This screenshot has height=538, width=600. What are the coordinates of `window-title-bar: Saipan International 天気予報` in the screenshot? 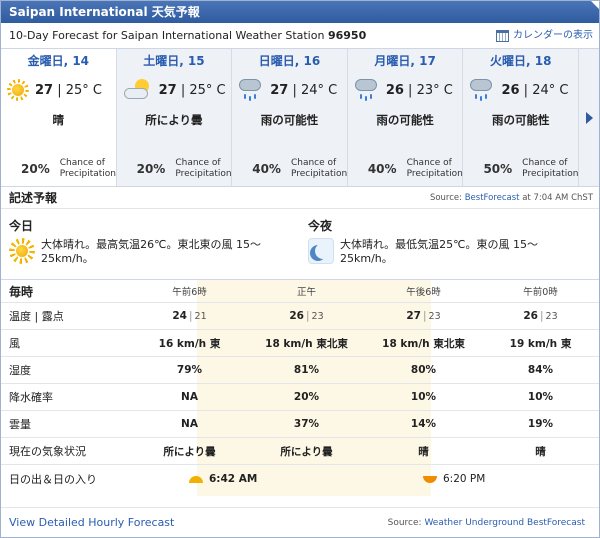 It's located at (300, 12).